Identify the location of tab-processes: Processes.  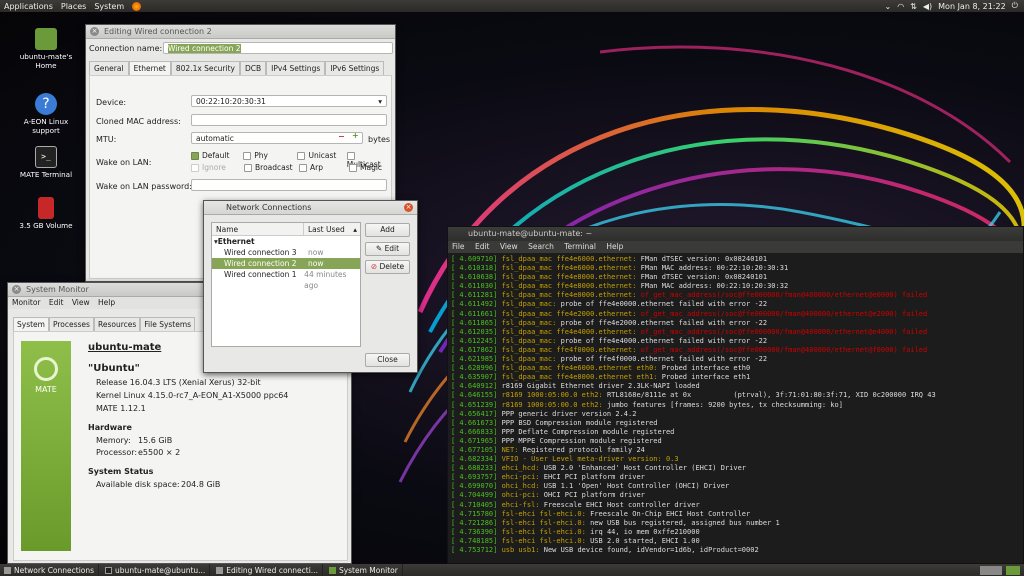
(71, 324).